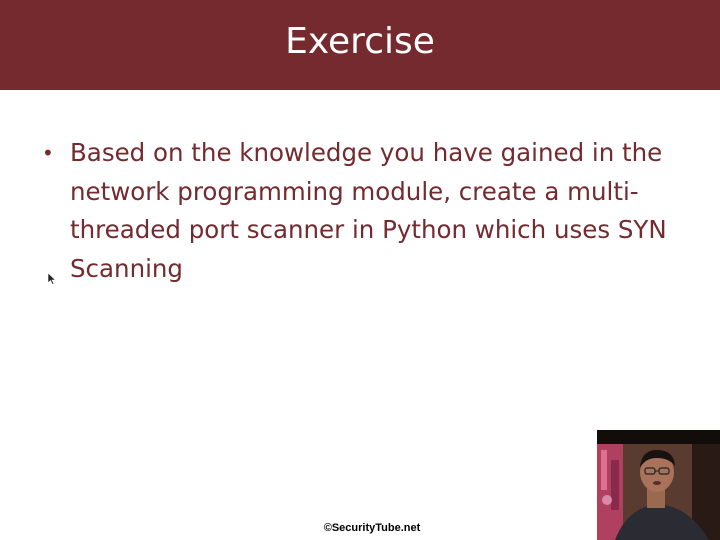  I want to click on presenter-video-frame, so click(658, 485).